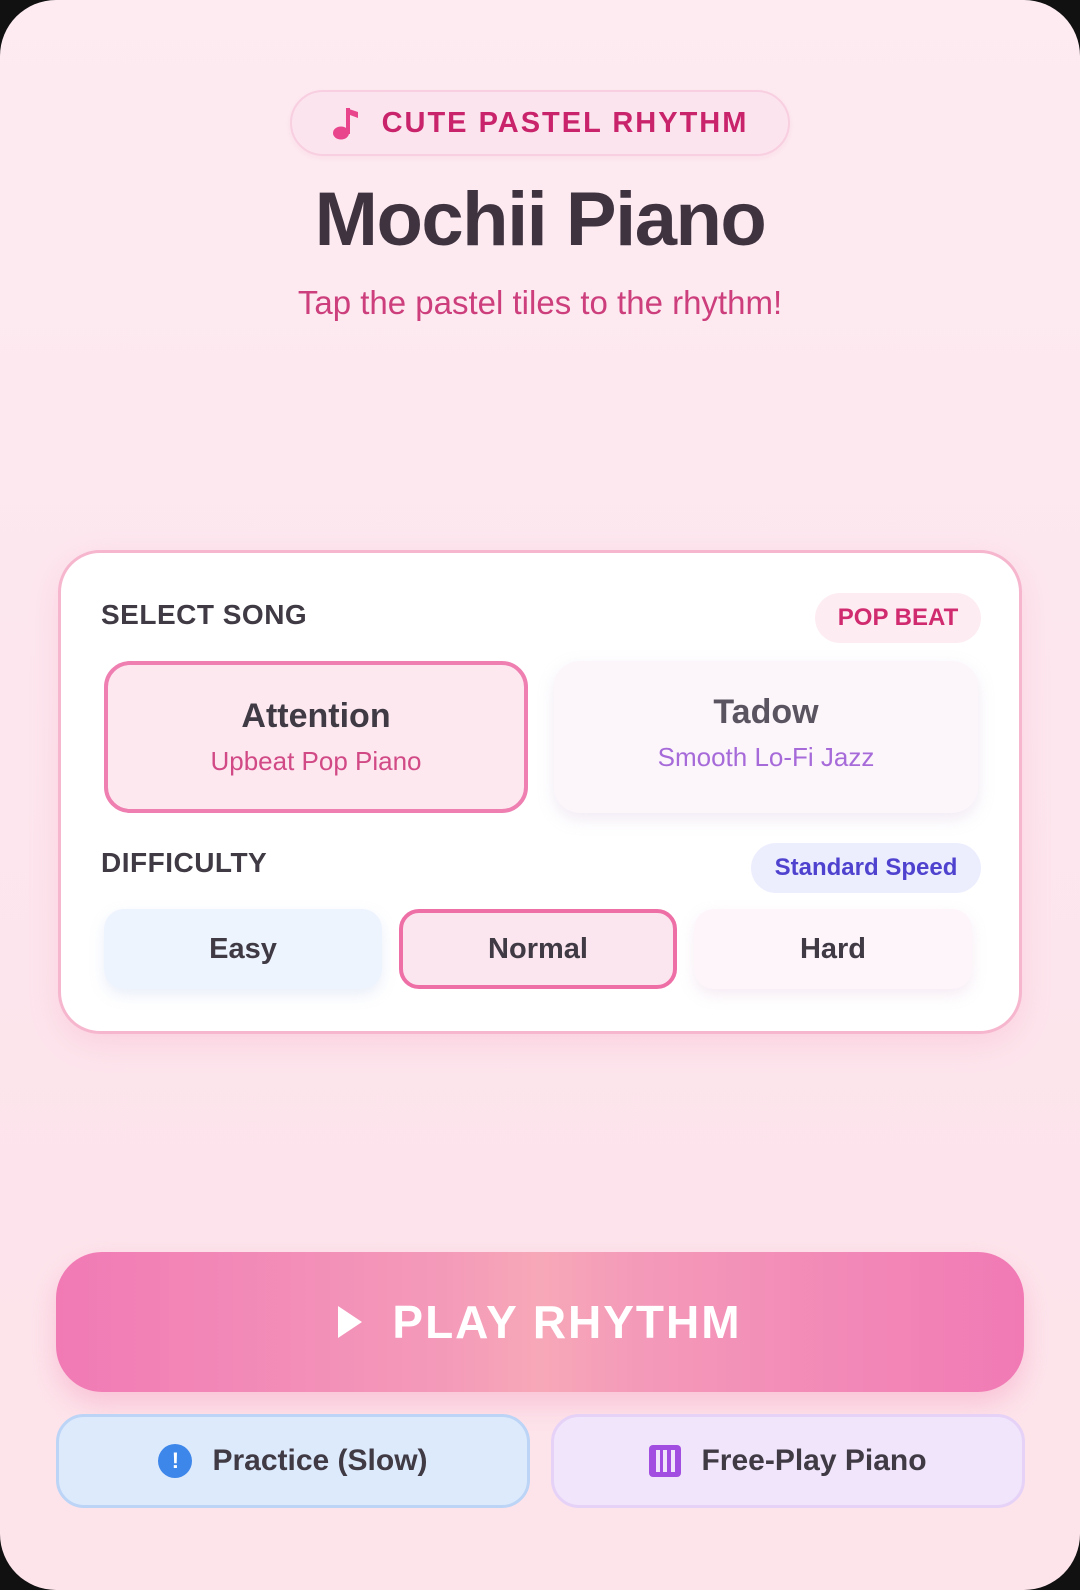 The width and height of the screenshot is (1080, 1590). Describe the element at coordinates (204, 614) in the screenshot. I see `select-song-label: SELECT SONG` at that location.